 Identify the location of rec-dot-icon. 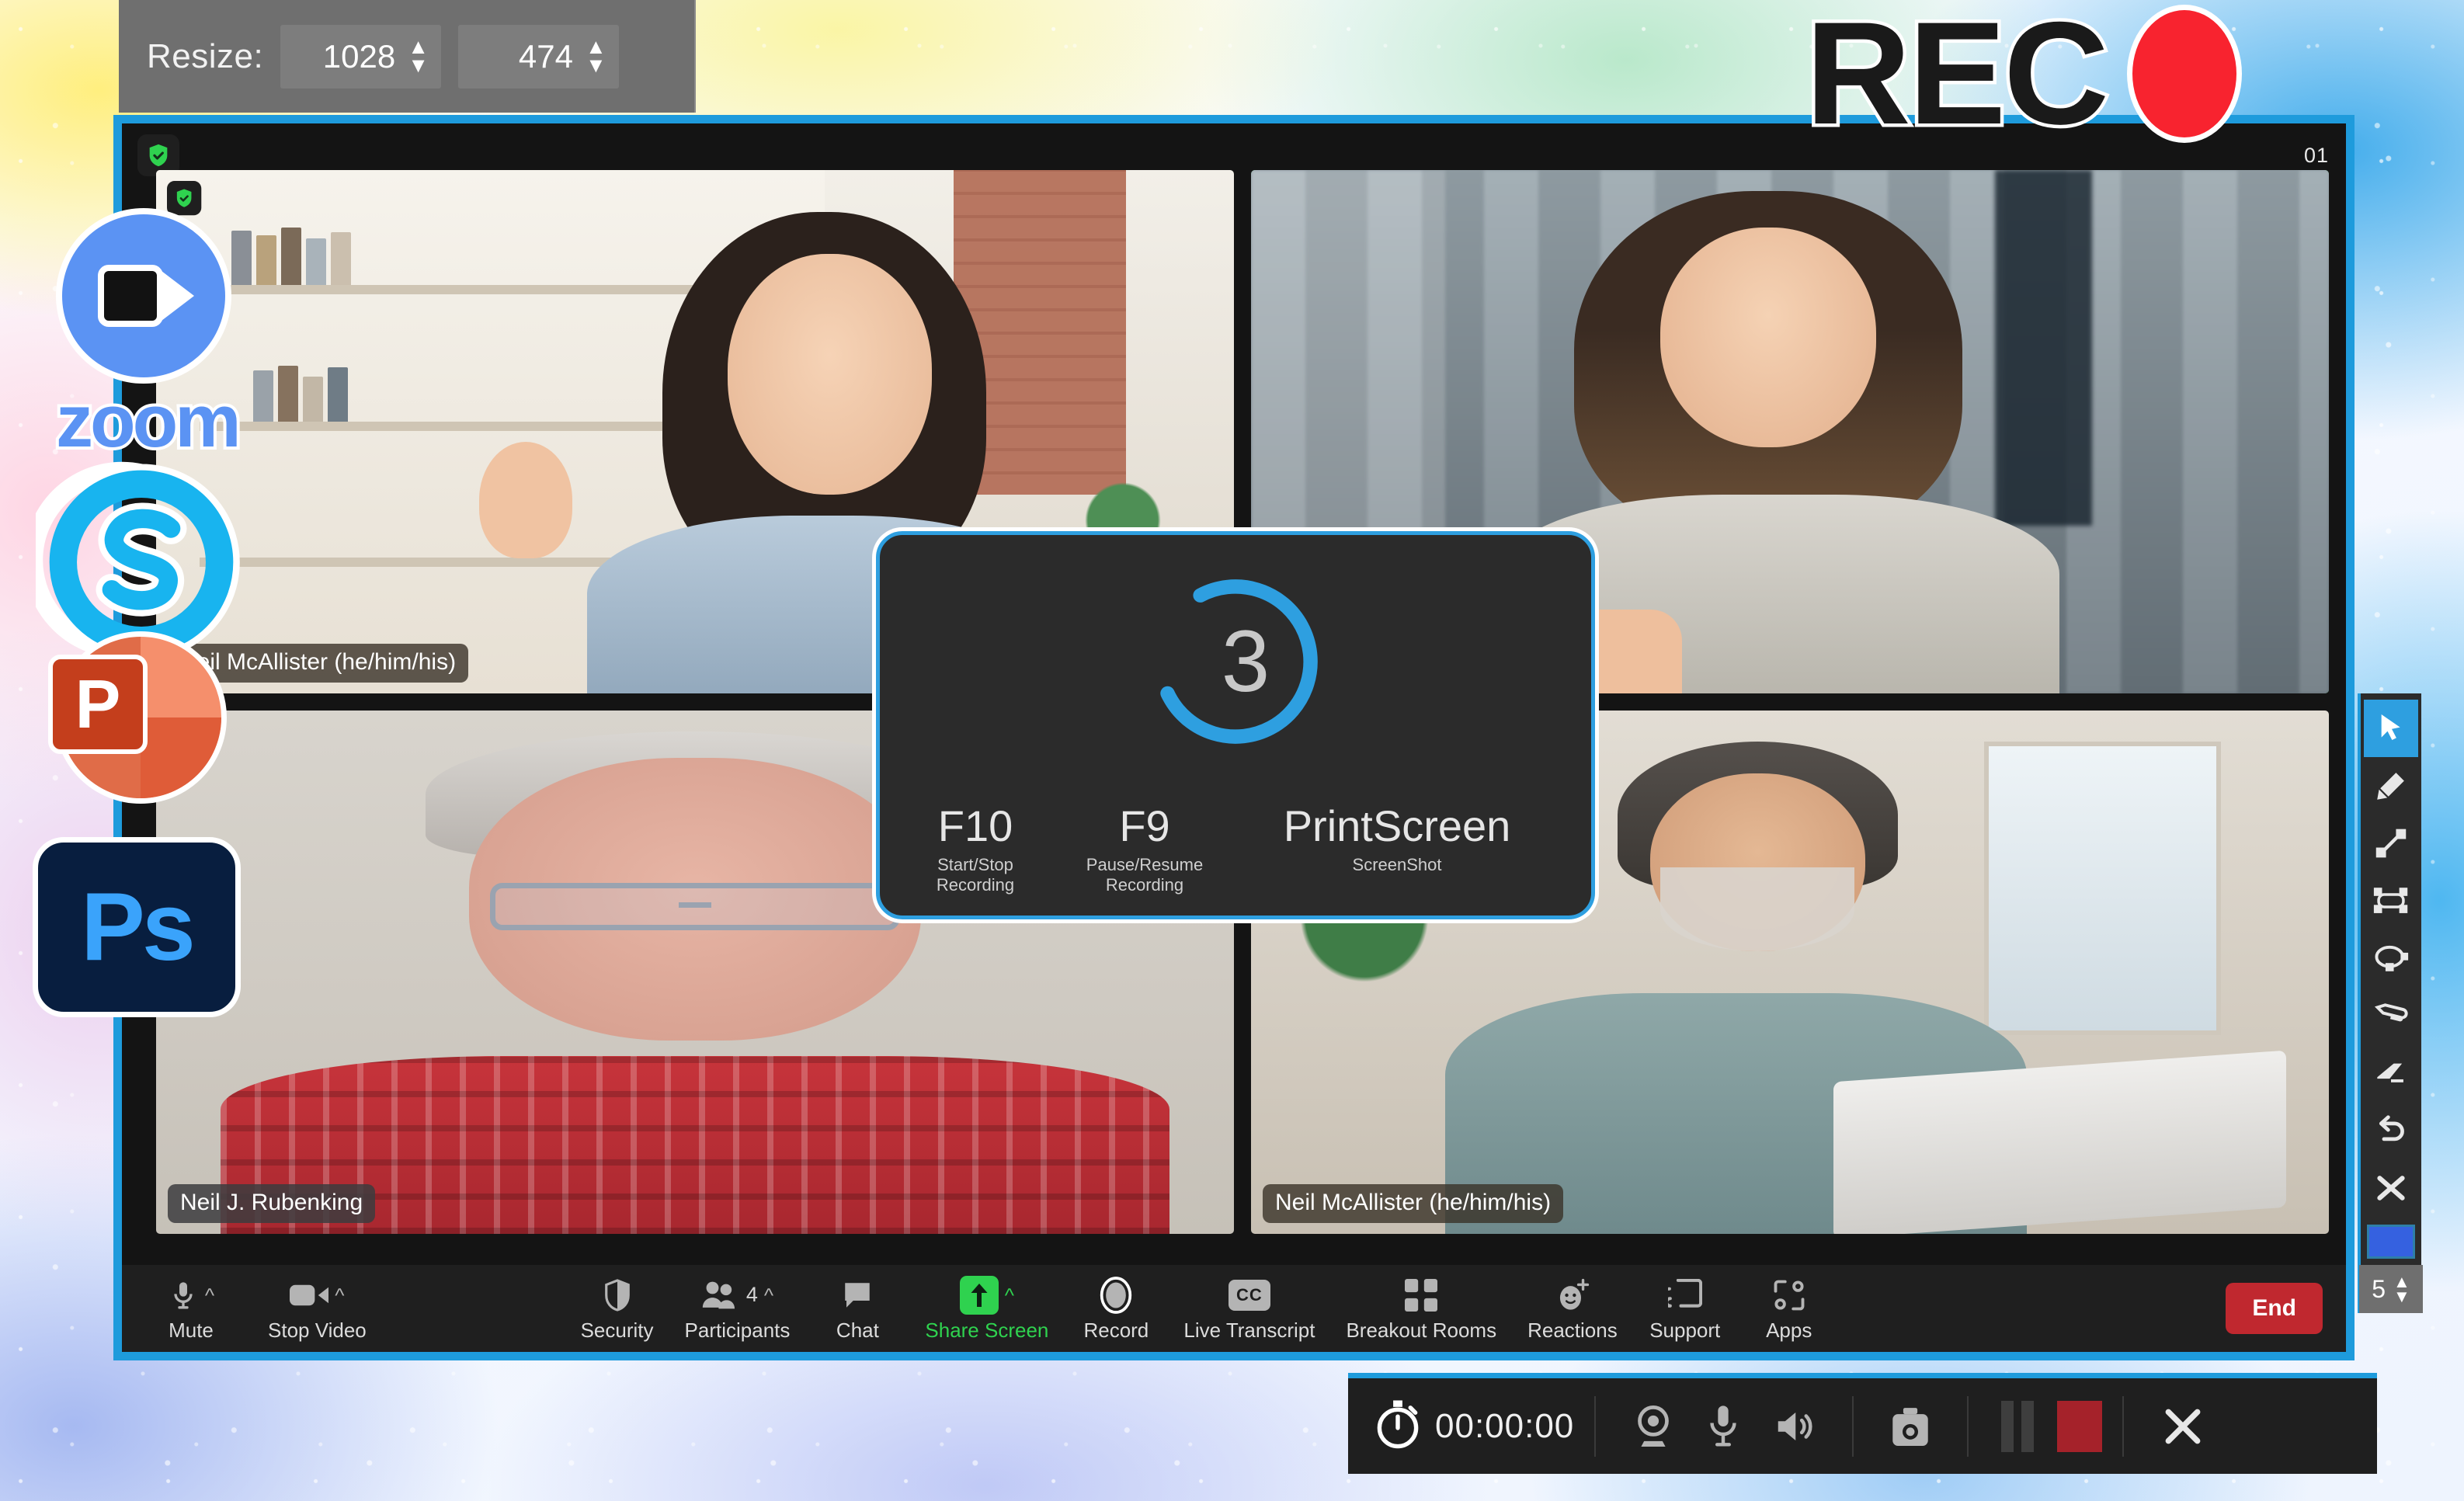
(2184, 74).